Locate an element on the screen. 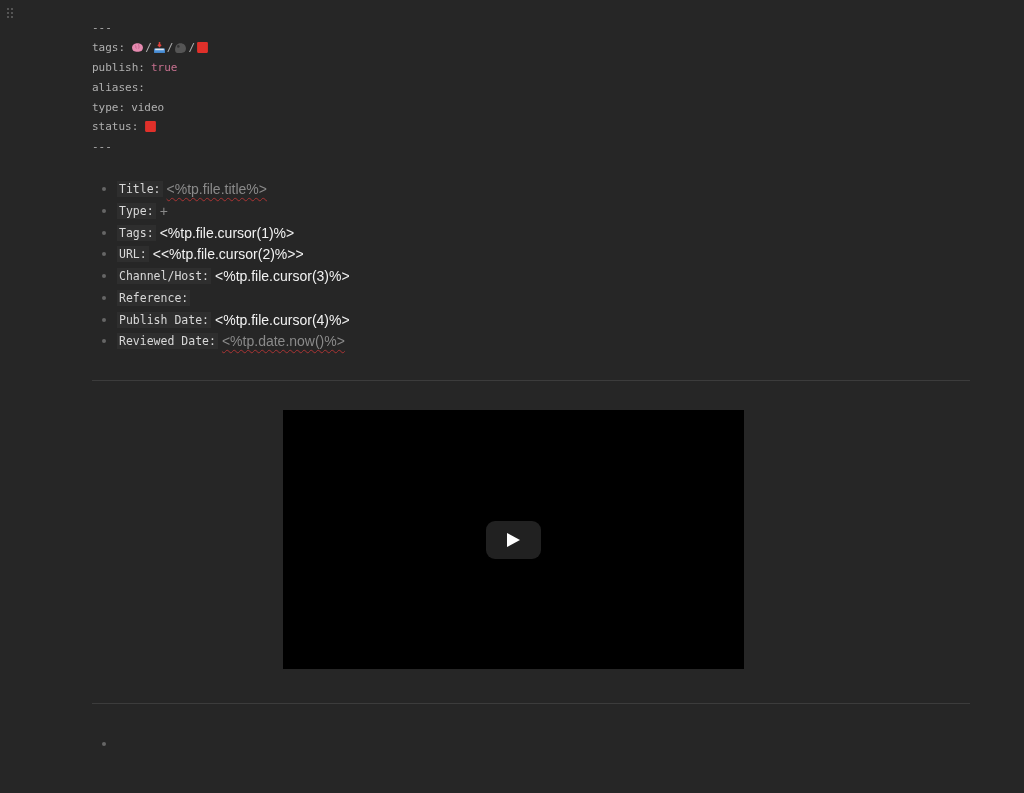  field-label: Publish Date: is located at coordinates (164, 319).